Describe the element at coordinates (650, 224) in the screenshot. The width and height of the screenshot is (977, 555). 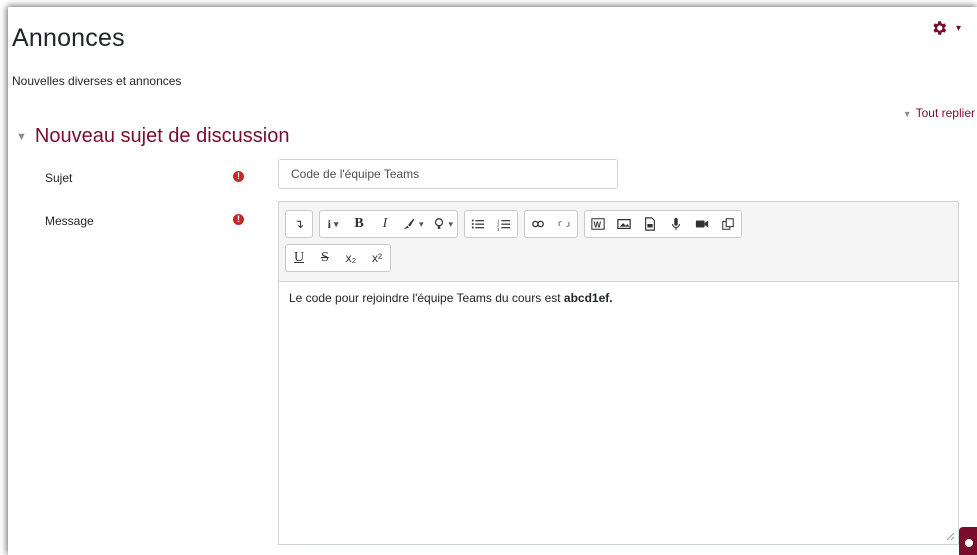
I see `media-icon` at that location.